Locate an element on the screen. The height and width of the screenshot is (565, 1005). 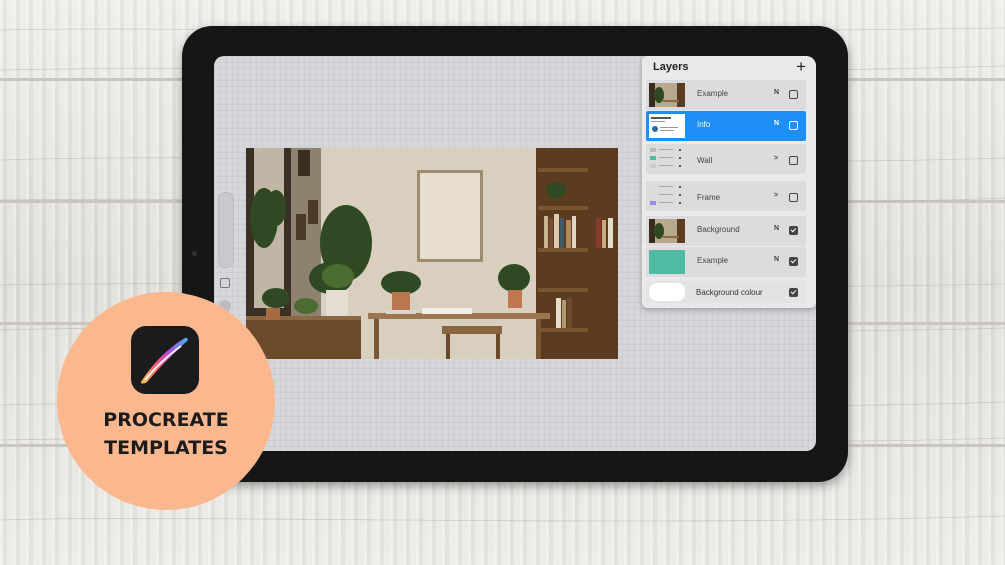
modify-button is located at coordinates (225, 283).